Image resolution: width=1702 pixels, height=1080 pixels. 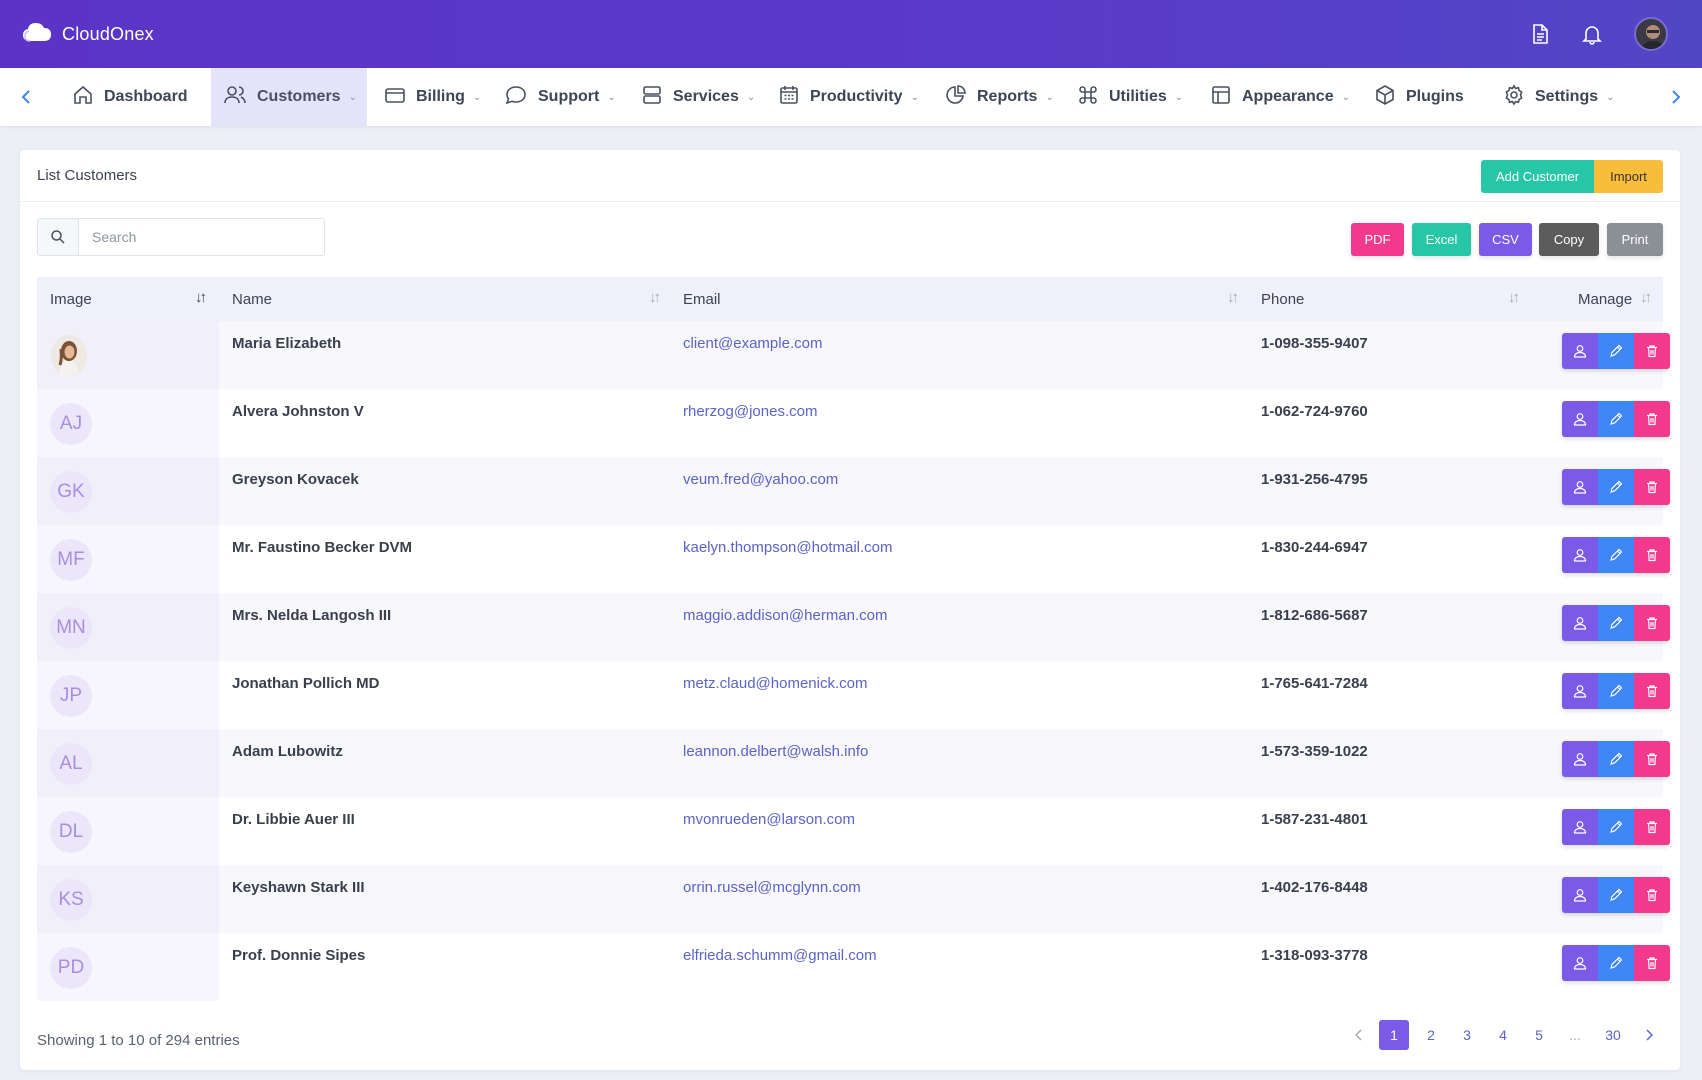 What do you see at coordinates (1605, 299) in the screenshot?
I see `column-header-manage: Manage` at bounding box center [1605, 299].